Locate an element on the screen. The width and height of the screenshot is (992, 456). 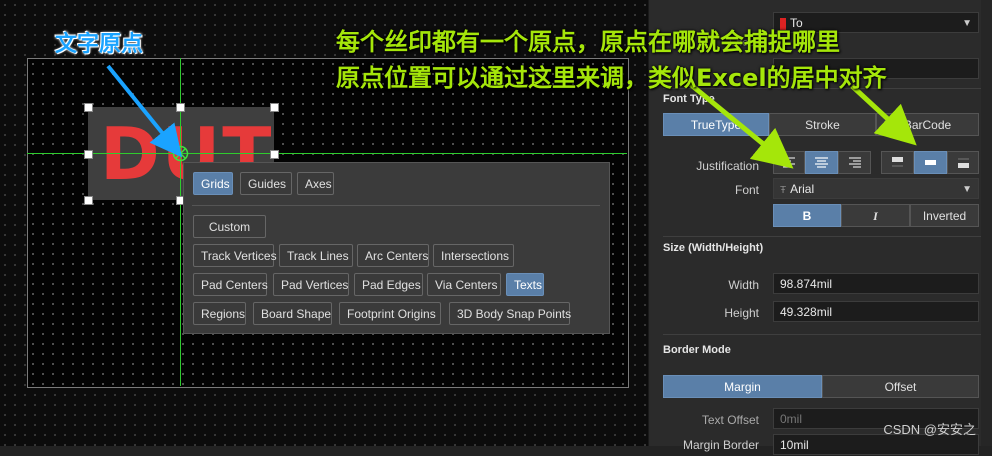
arrow-to-justification is located at coordinates (741, 125).